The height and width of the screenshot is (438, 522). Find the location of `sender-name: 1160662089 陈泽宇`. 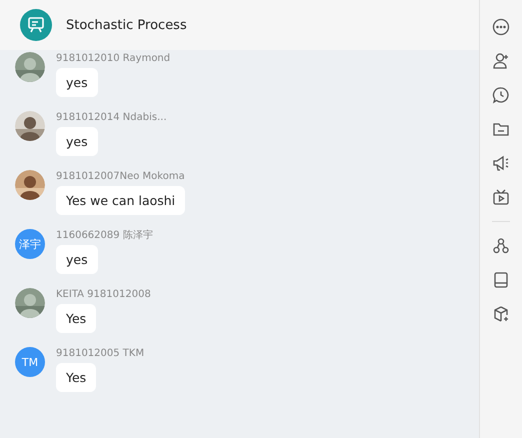

sender-name: 1160662089 陈泽宇 is located at coordinates (104, 235).